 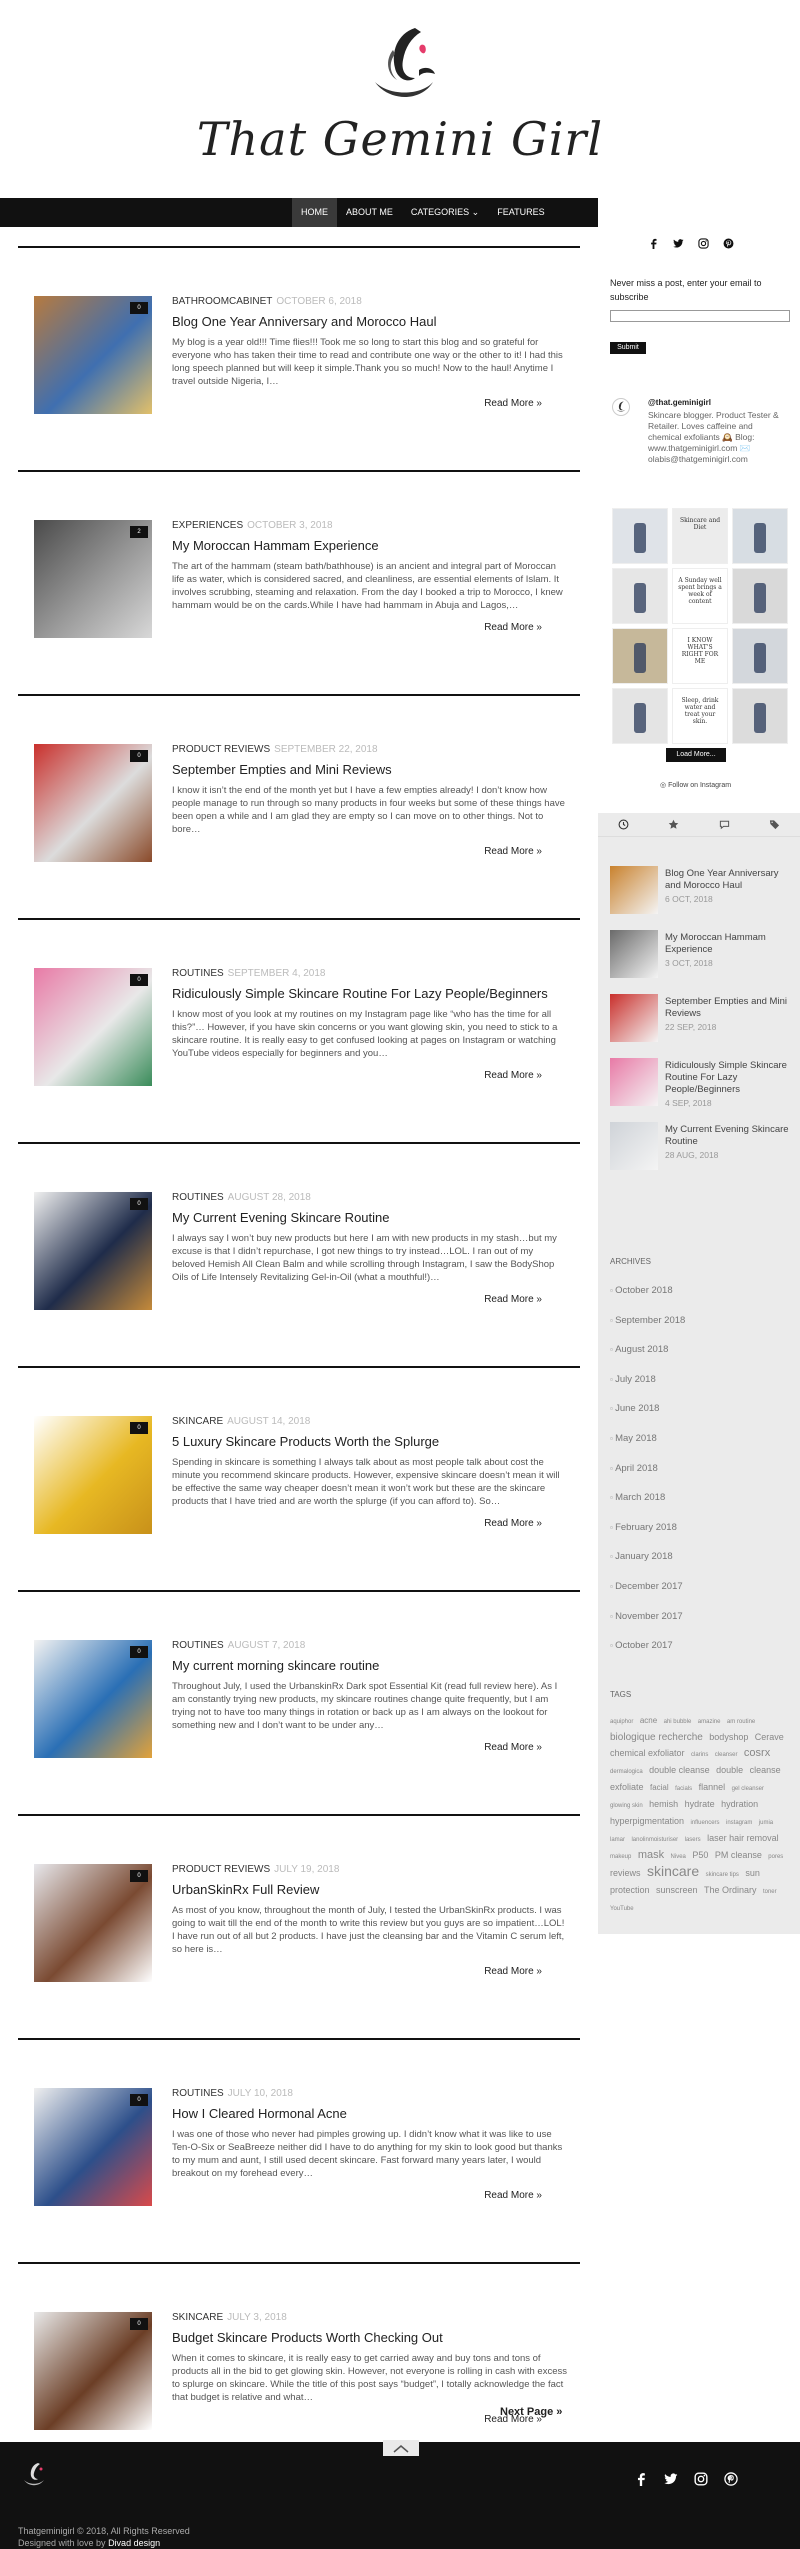 I want to click on tag-link: toner, so click(x=770, y=1892).